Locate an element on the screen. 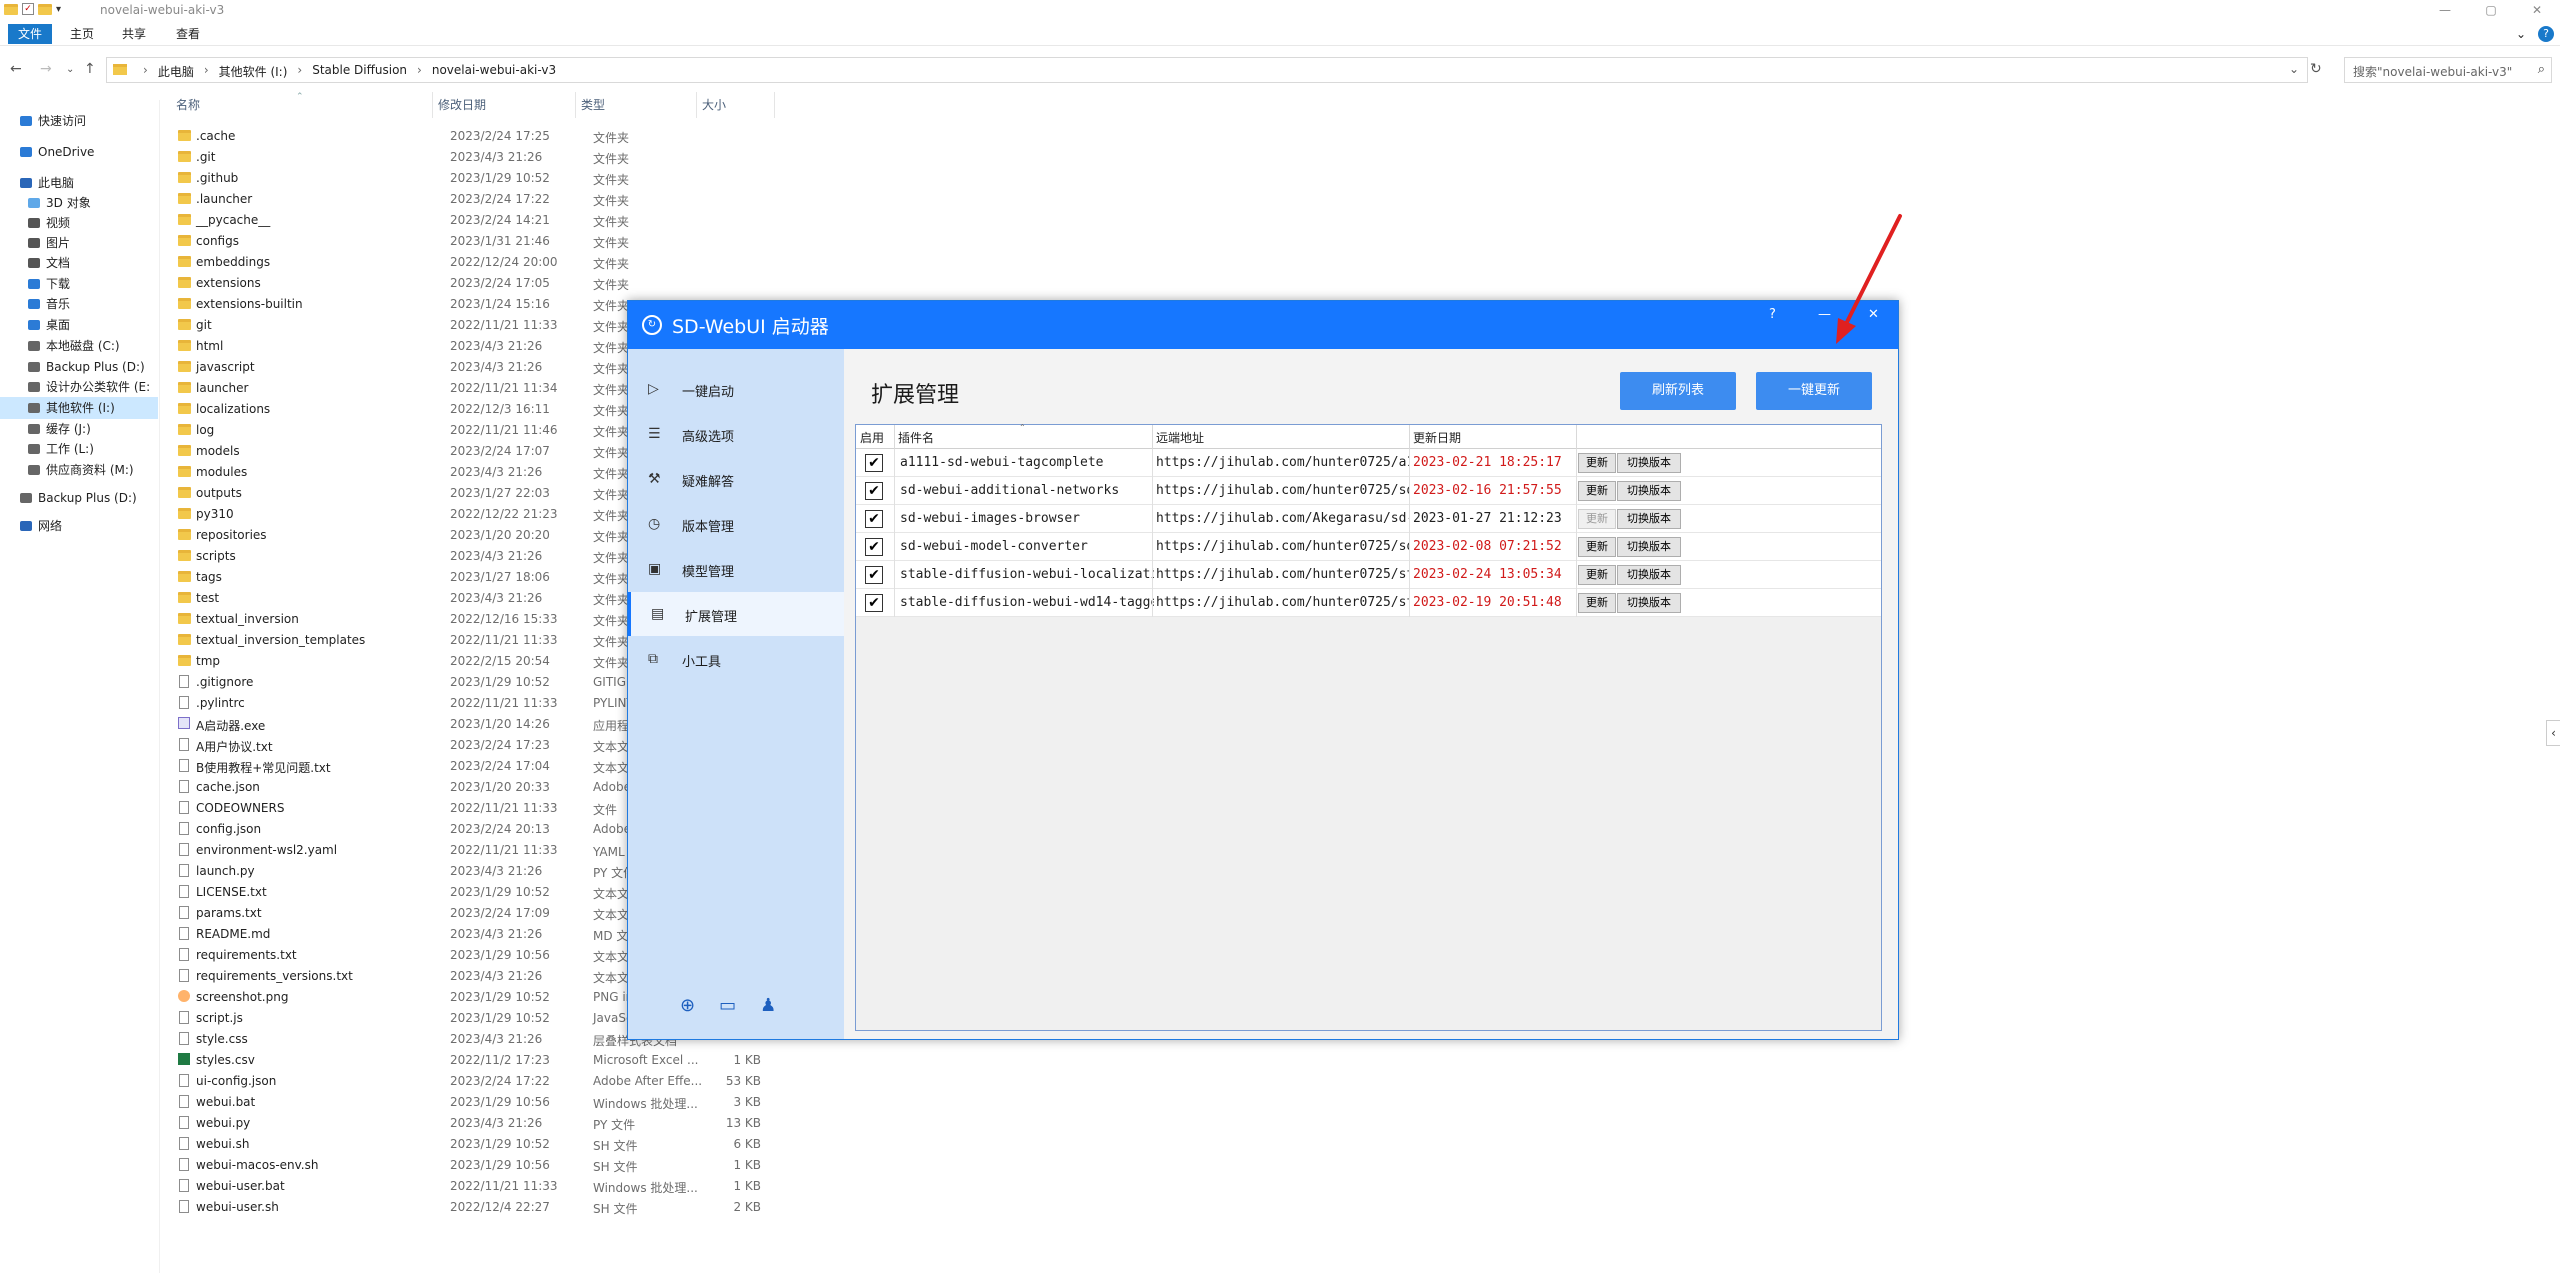  qq-icon: ♟ is located at coordinates (768, 1005).